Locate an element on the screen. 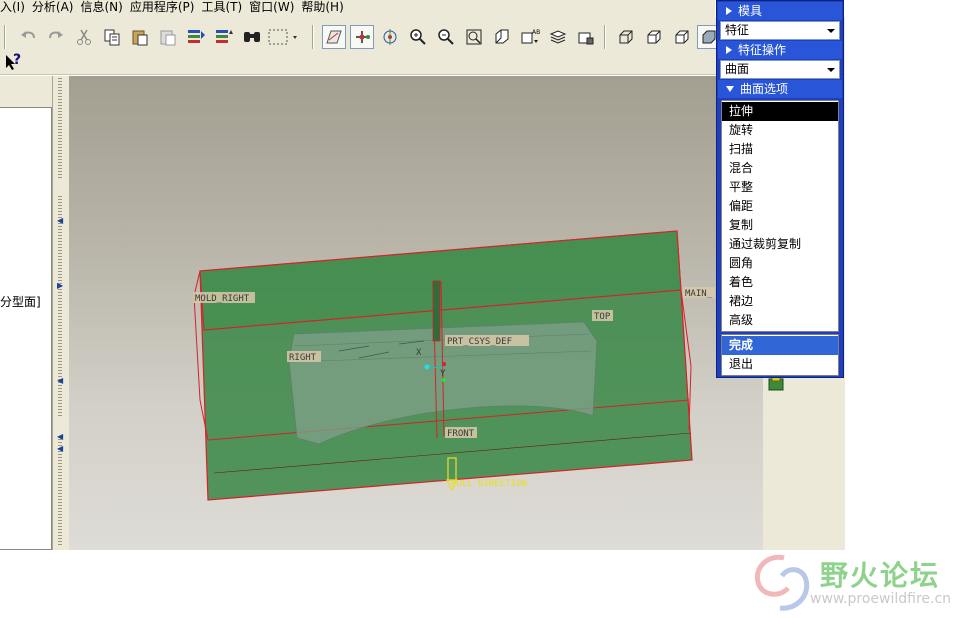  option-advanced: 高级 is located at coordinates (780, 320).